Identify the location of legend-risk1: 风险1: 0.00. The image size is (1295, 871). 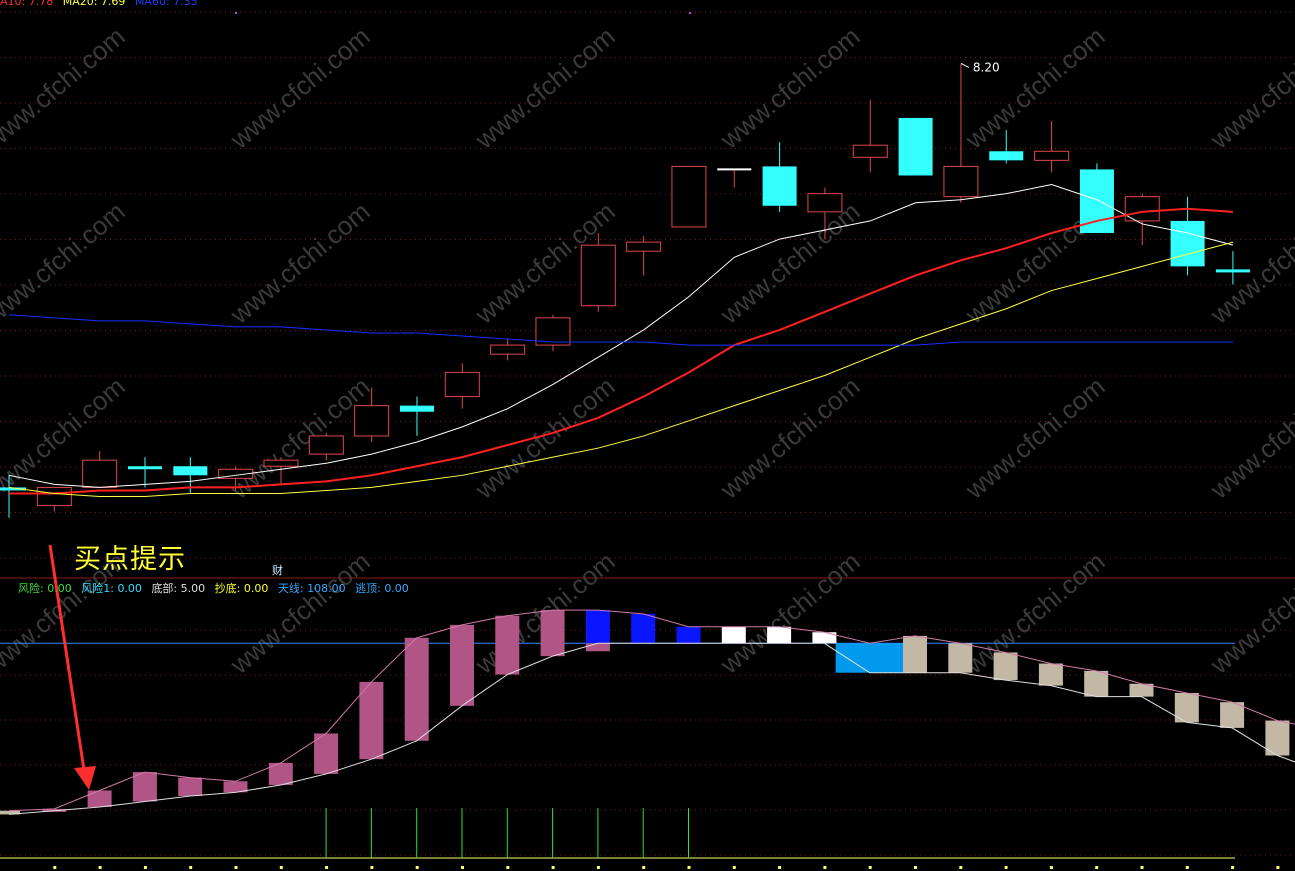
(111, 588).